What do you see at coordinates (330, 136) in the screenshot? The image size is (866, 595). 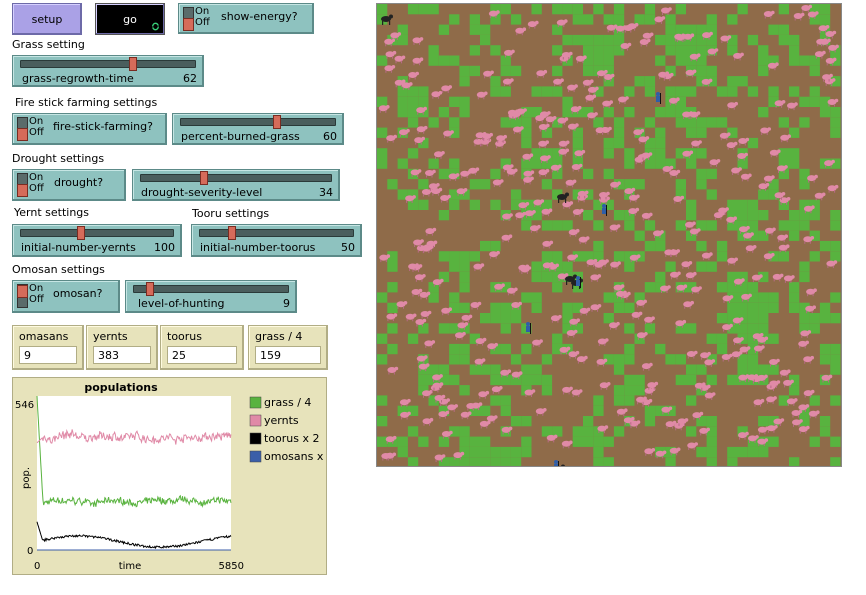 I see `slider-value: 60` at bounding box center [330, 136].